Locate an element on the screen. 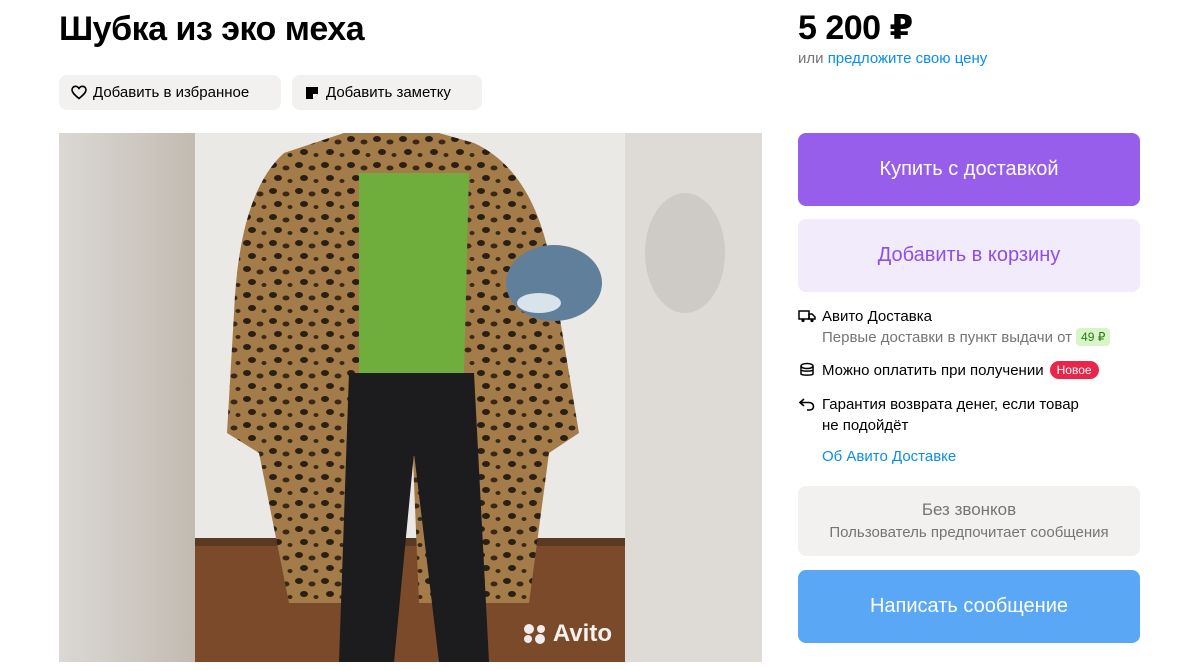 The width and height of the screenshot is (1200, 671). avito-watermark: Avito is located at coordinates (566, 634).